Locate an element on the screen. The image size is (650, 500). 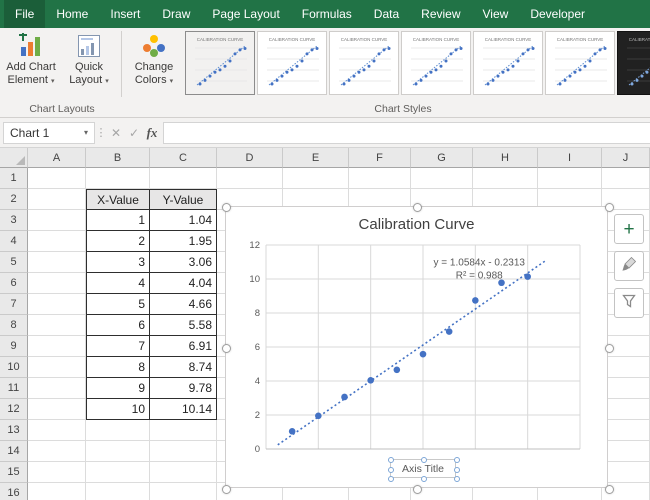
change-colors-button: Change Colors ▾ is located at coordinates (154, 57).